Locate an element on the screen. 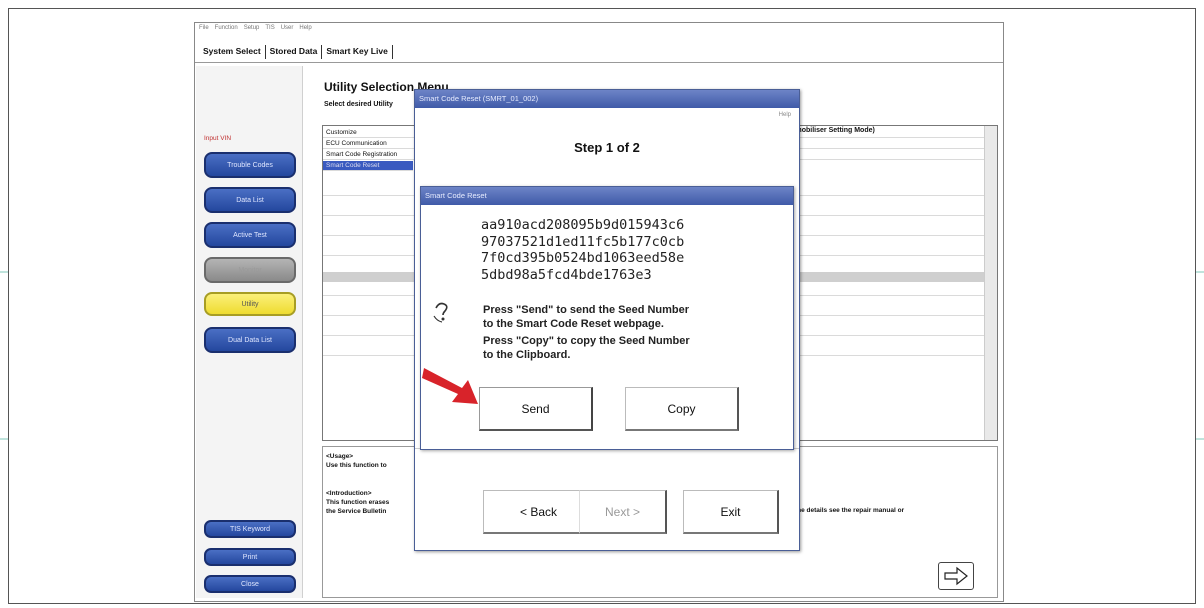 The height and width of the screenshot is (608, 1204). data-list-button: Data List is located at coordinates (250, 200).